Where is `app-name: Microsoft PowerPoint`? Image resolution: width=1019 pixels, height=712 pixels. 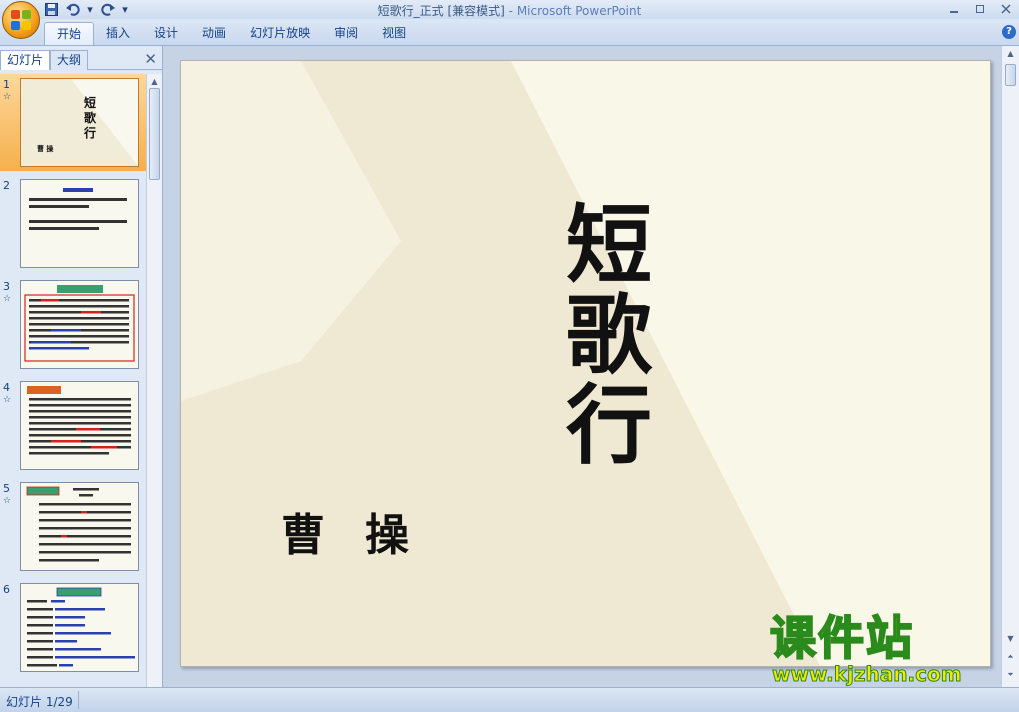
app-name: Microsoft PowerPoint is located at coordinates (579, 11).